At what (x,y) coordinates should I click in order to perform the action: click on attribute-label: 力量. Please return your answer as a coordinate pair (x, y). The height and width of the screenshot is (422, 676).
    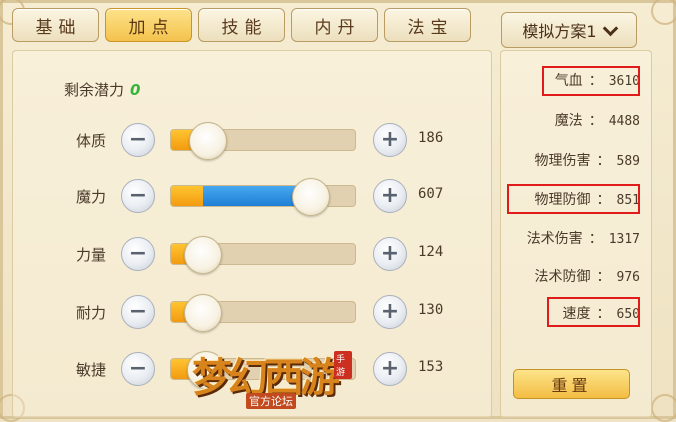
    Looking at the image, I should click on (91, 255).